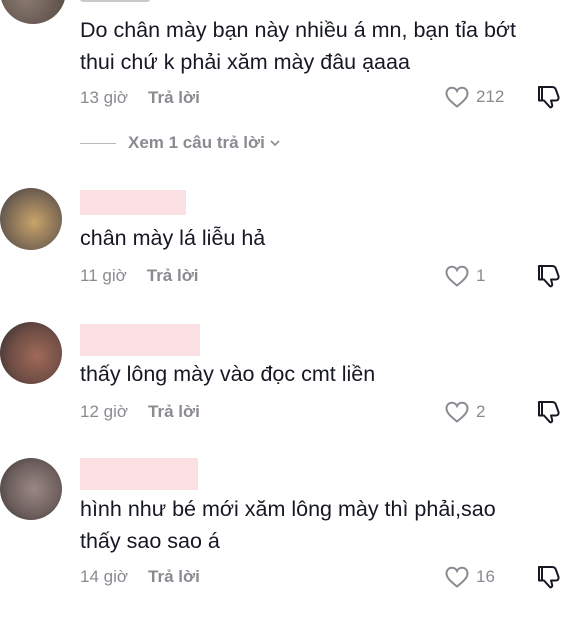 The height and width of the screenshot is (625, 580). I want to click on comment-meta: 11 giờ Trả lời, so click(139, 276).